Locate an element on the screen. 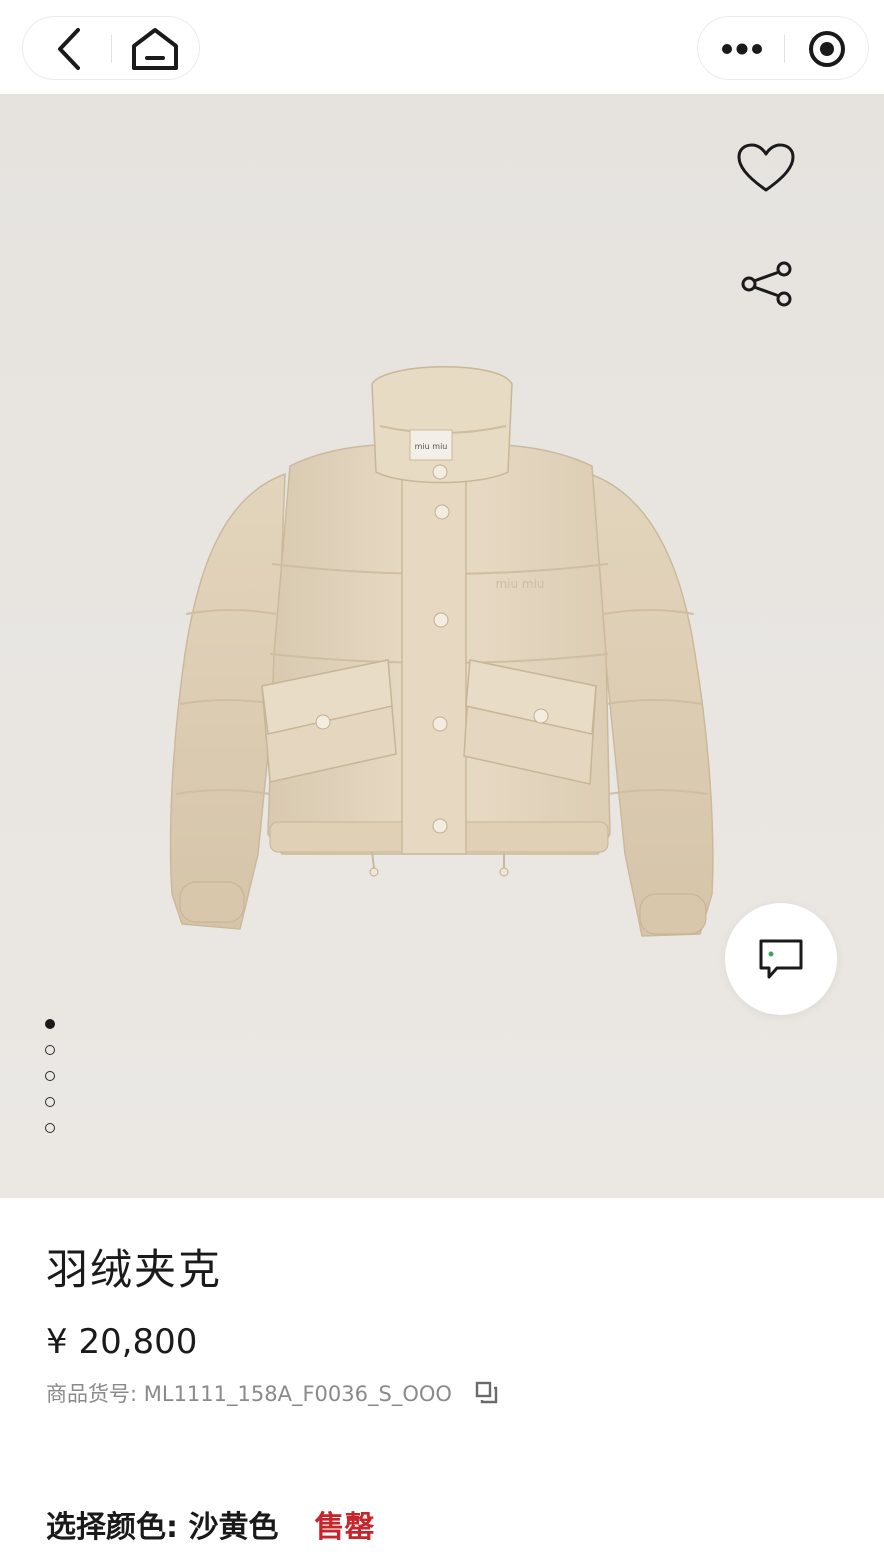 This screenshot has width=884, height=1559. color-selector: 选择颜色: 沙黄色 售罄 is located at coordinates (210, 1524).